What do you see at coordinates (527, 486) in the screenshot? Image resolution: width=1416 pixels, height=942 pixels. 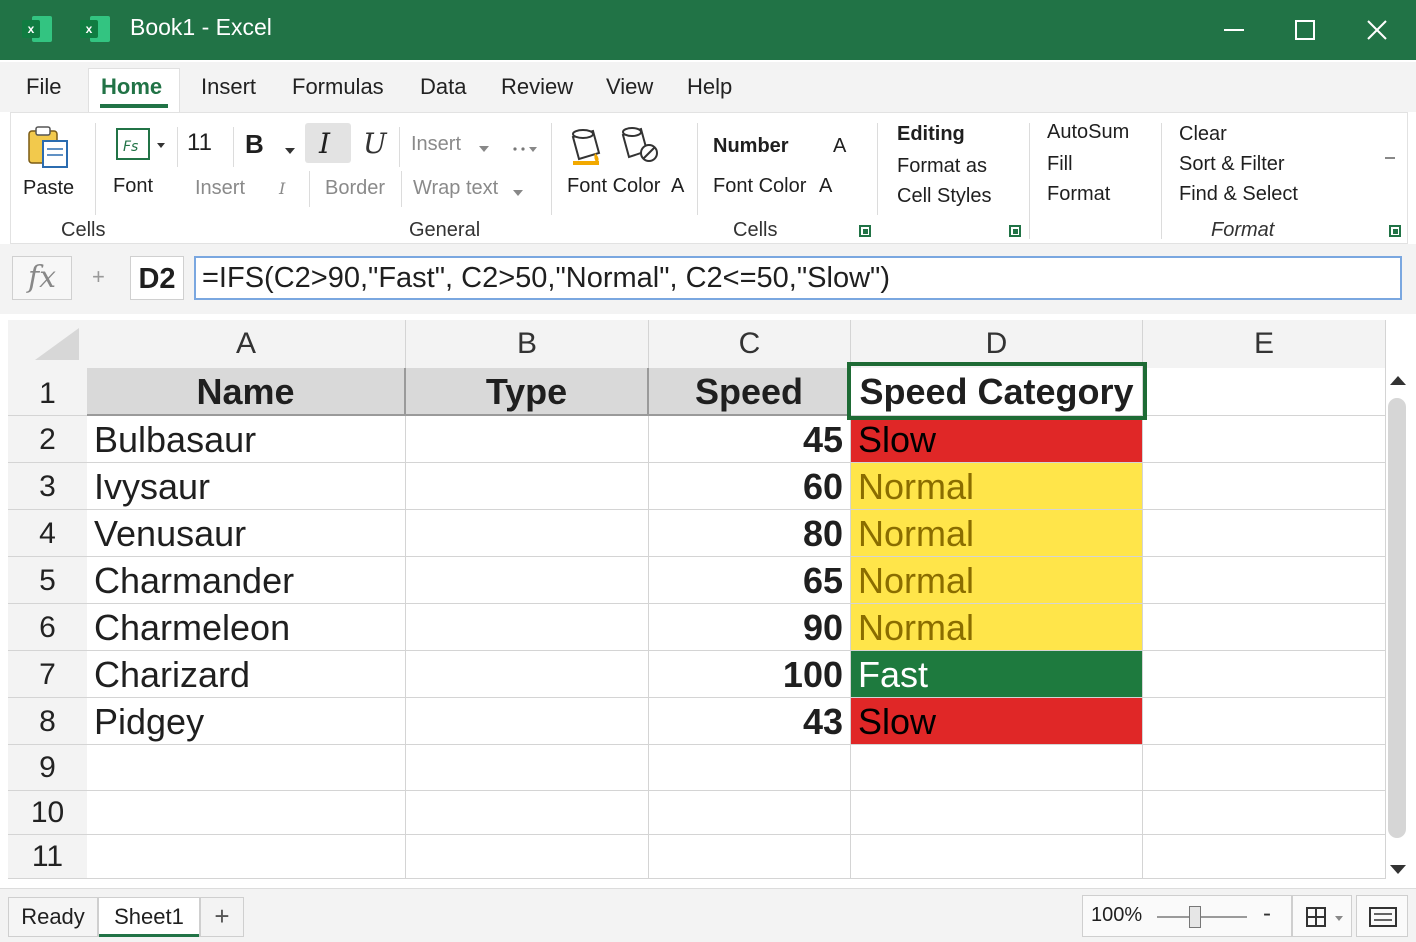 I see `cell-b3` at bounding box center [527, 486].